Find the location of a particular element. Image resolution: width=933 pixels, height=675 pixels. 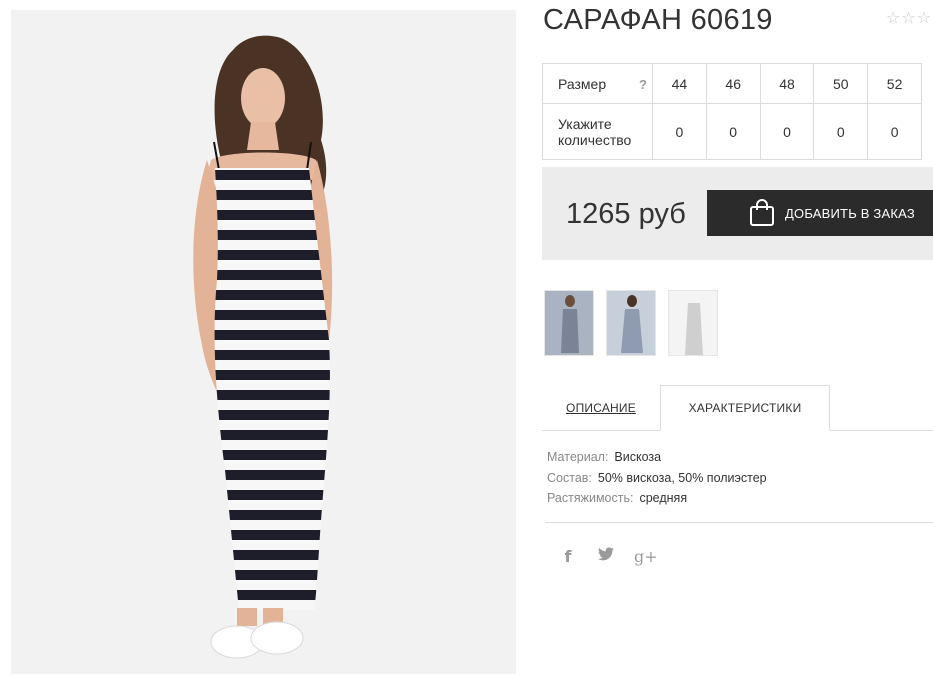

social-share: f g+ is located at coordinates (608, 556).